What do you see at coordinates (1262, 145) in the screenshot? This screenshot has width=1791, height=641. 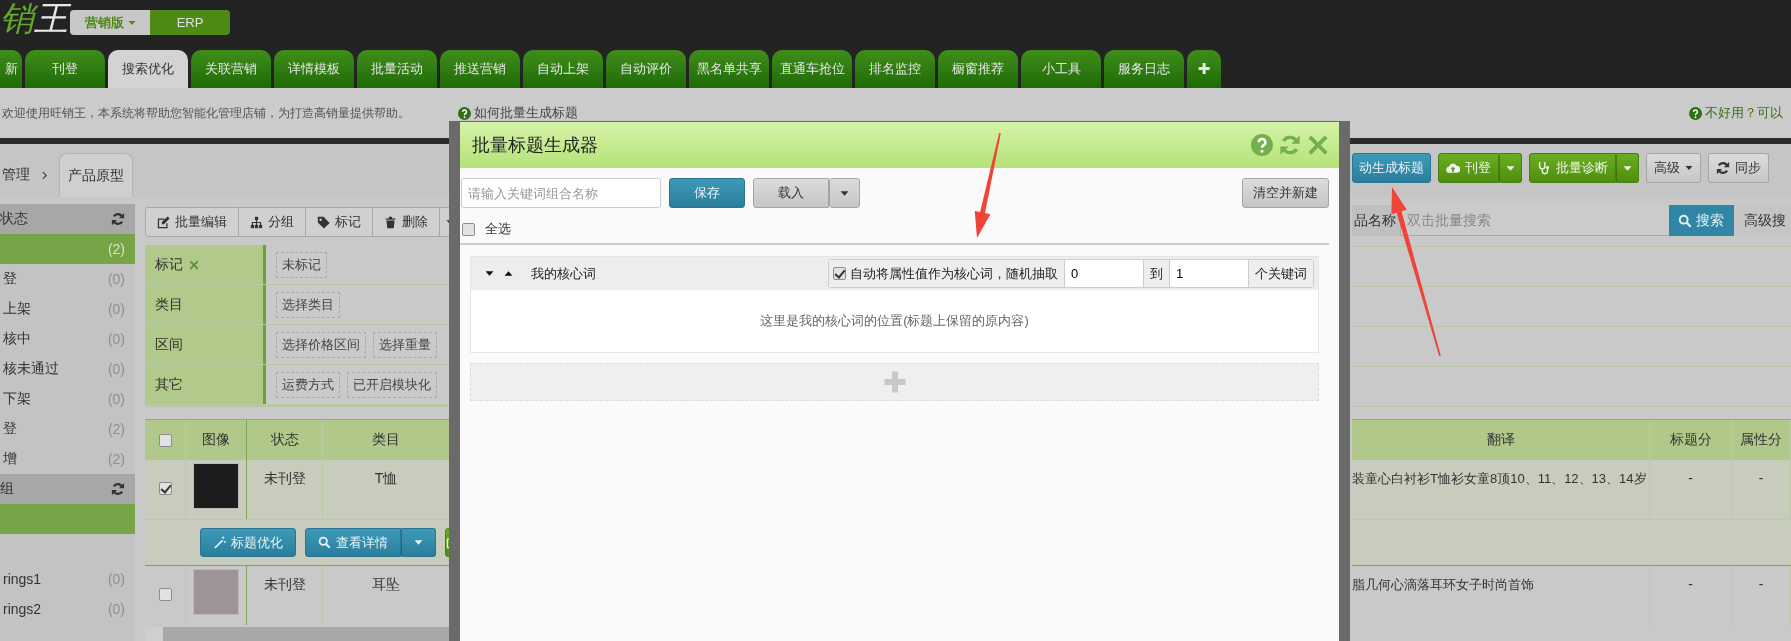 I see `help-button` at bounding box center [1262, 145].